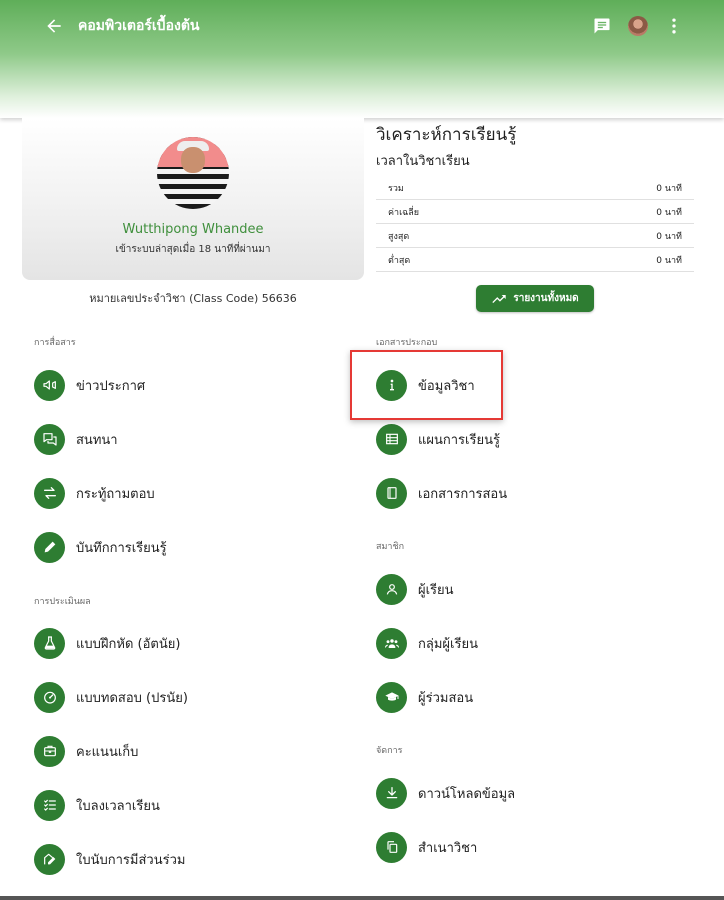  I want to click on user-avatar, so click(638, 26).